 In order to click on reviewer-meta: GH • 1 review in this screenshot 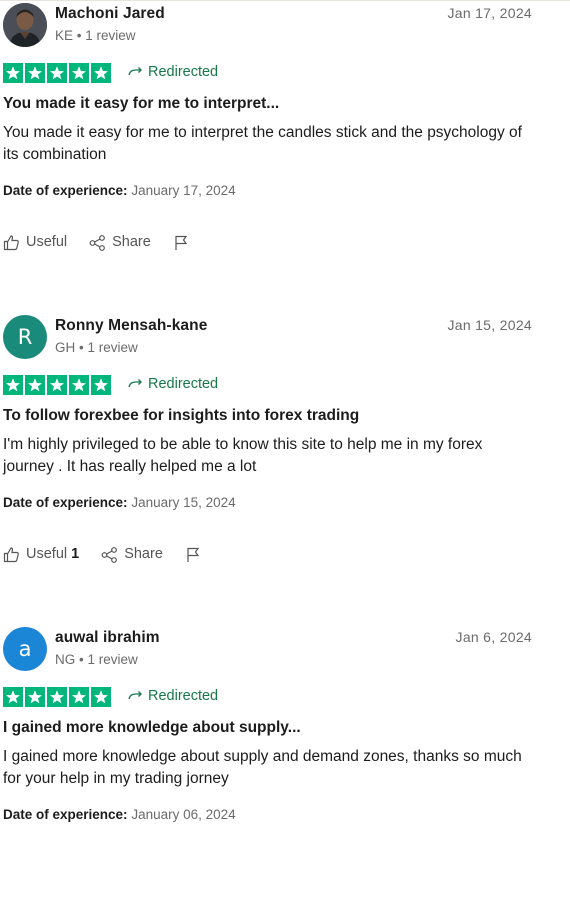, I will do `click(96, 347)`.